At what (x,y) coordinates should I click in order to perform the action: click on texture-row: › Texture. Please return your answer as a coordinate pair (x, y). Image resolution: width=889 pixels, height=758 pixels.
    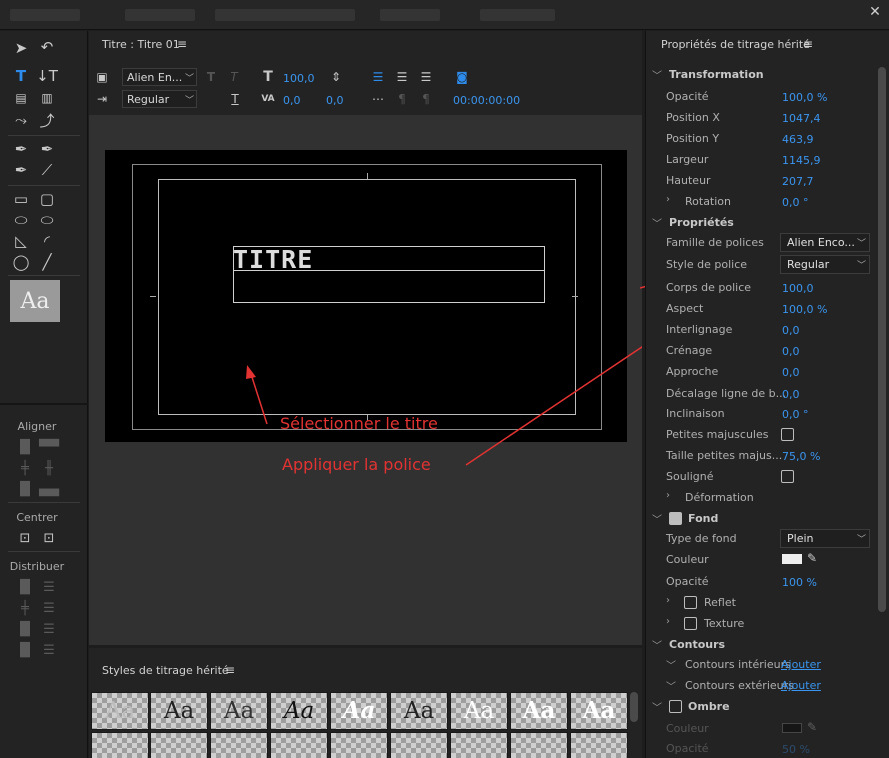
    Looking at the image, I should click on (762, 624).